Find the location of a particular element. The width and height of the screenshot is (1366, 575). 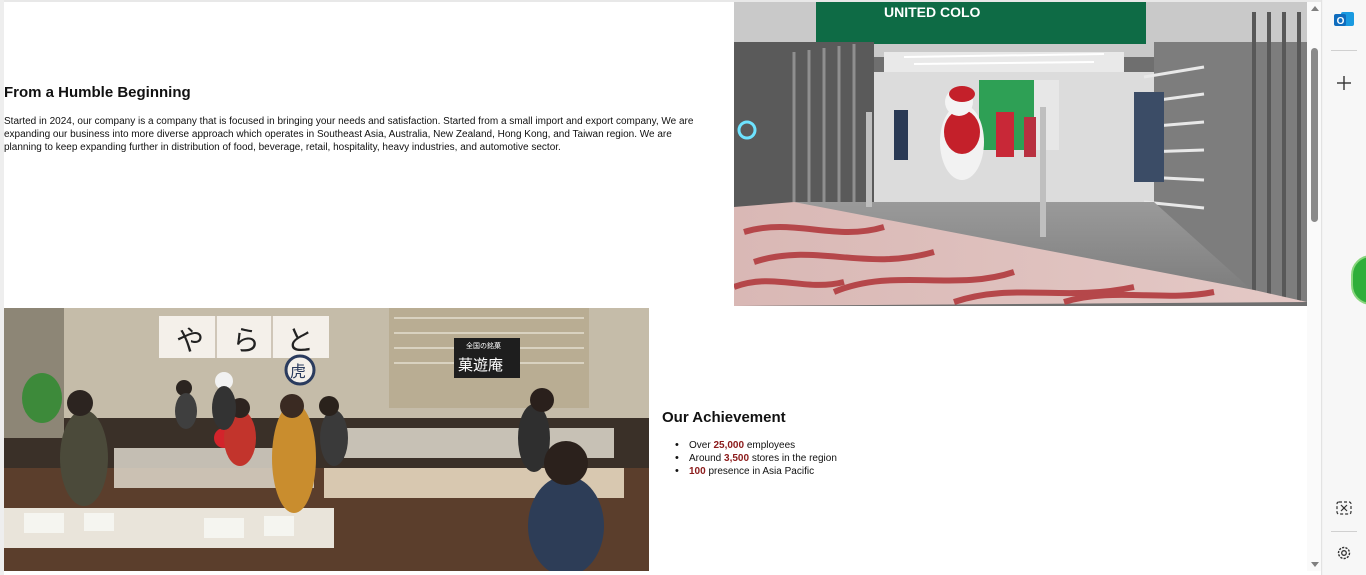

screenshot-icon is located at coordinates (1344, 508).